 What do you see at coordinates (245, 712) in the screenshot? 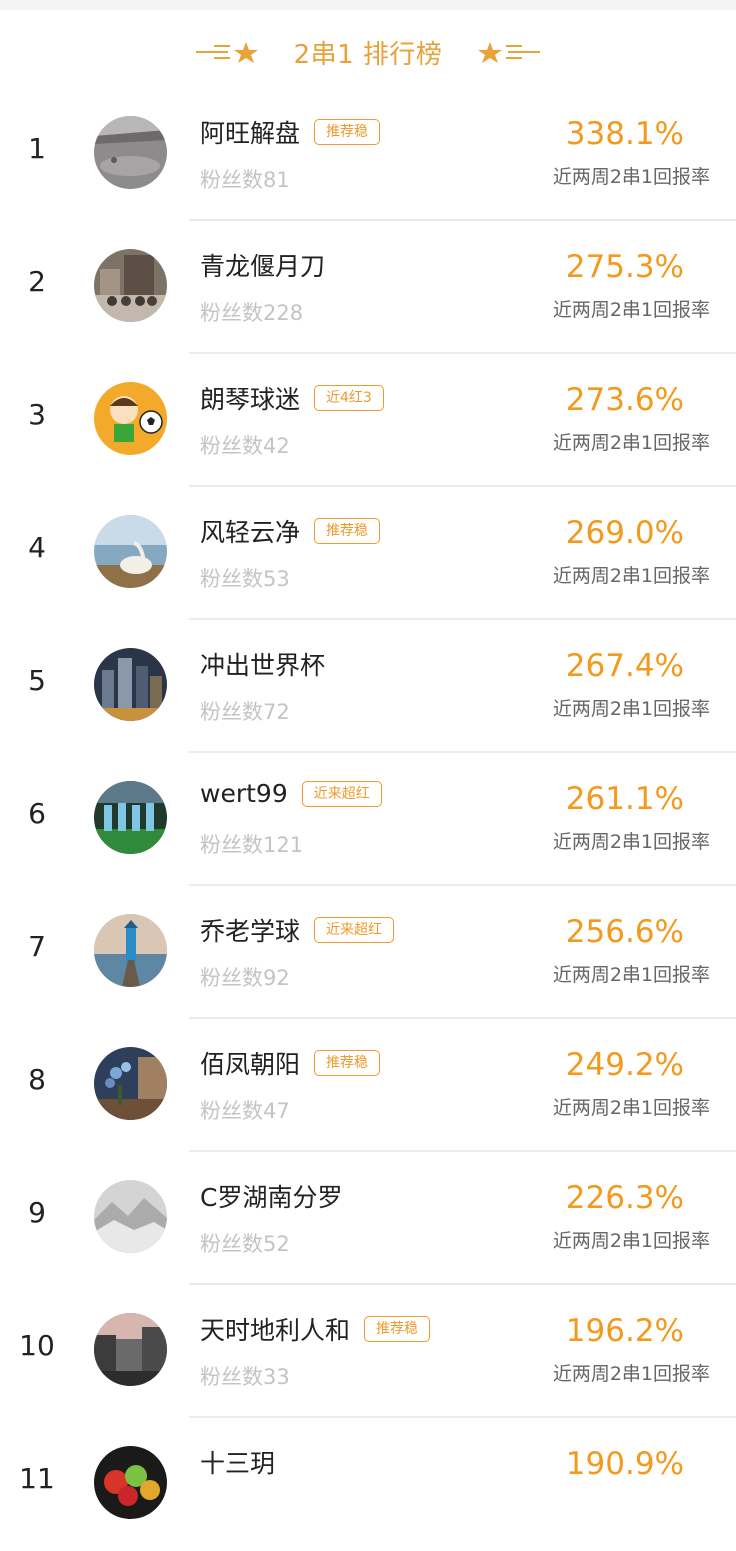
I see `fans-count: 粉丝数72` at bounding box center [245, 712].